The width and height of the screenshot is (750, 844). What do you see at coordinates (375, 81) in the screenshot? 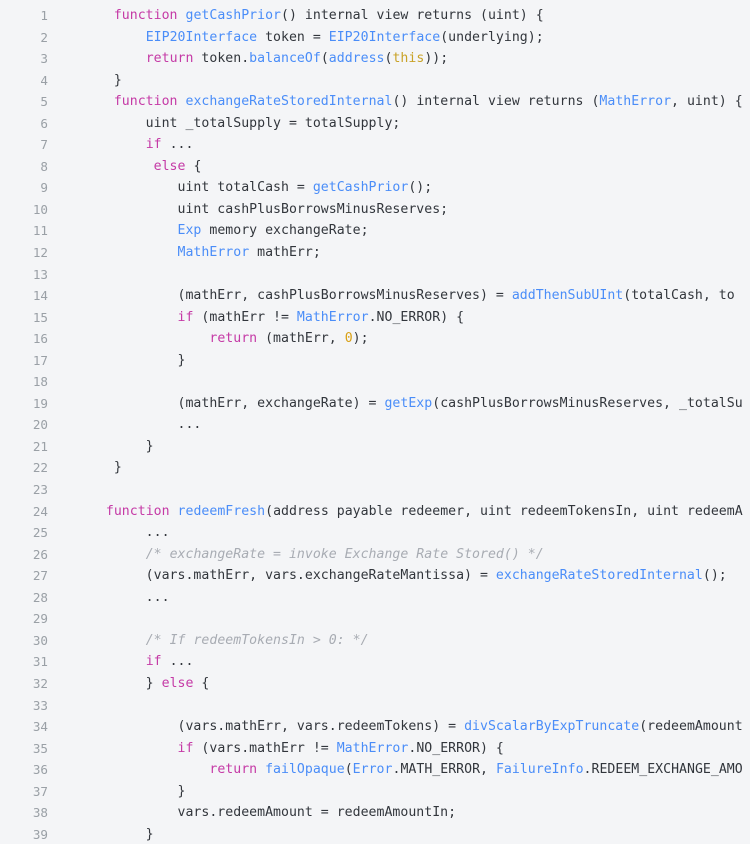
I see `code-line: 4 }` at bounding box center [375, 81].